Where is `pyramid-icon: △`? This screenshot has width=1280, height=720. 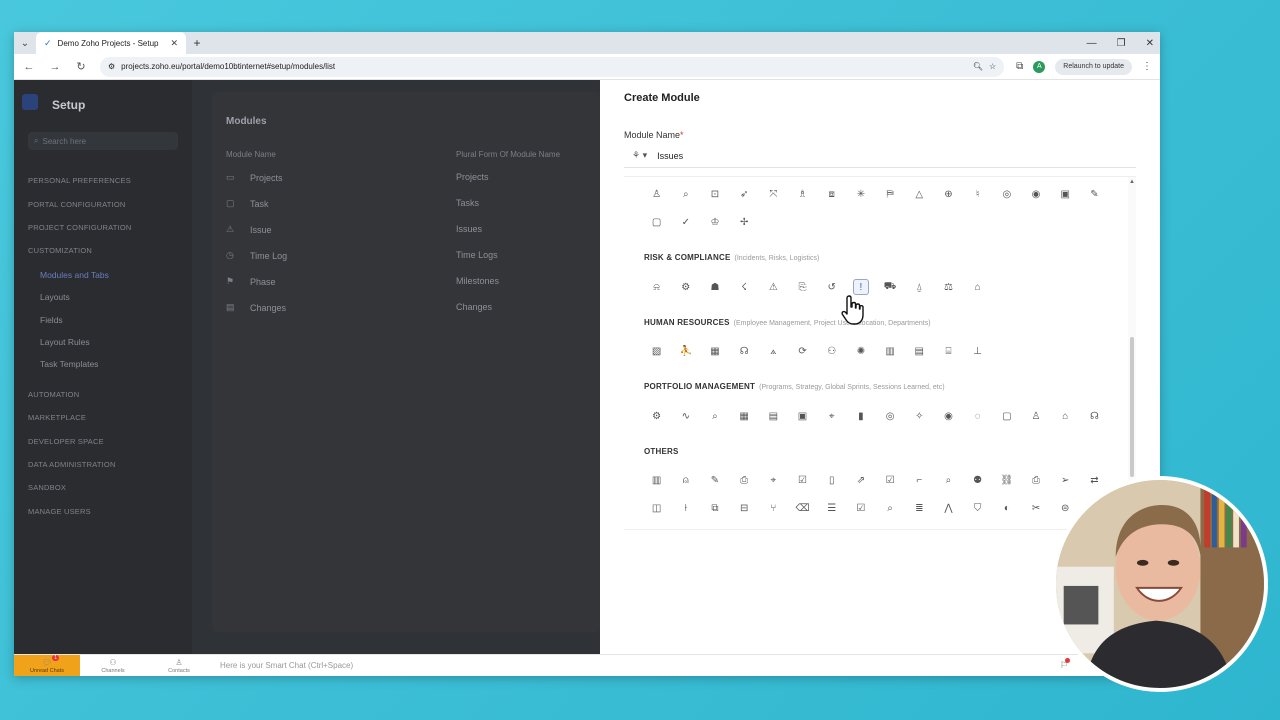 pyramid-icon: △ is located at coordinates (919, 194).